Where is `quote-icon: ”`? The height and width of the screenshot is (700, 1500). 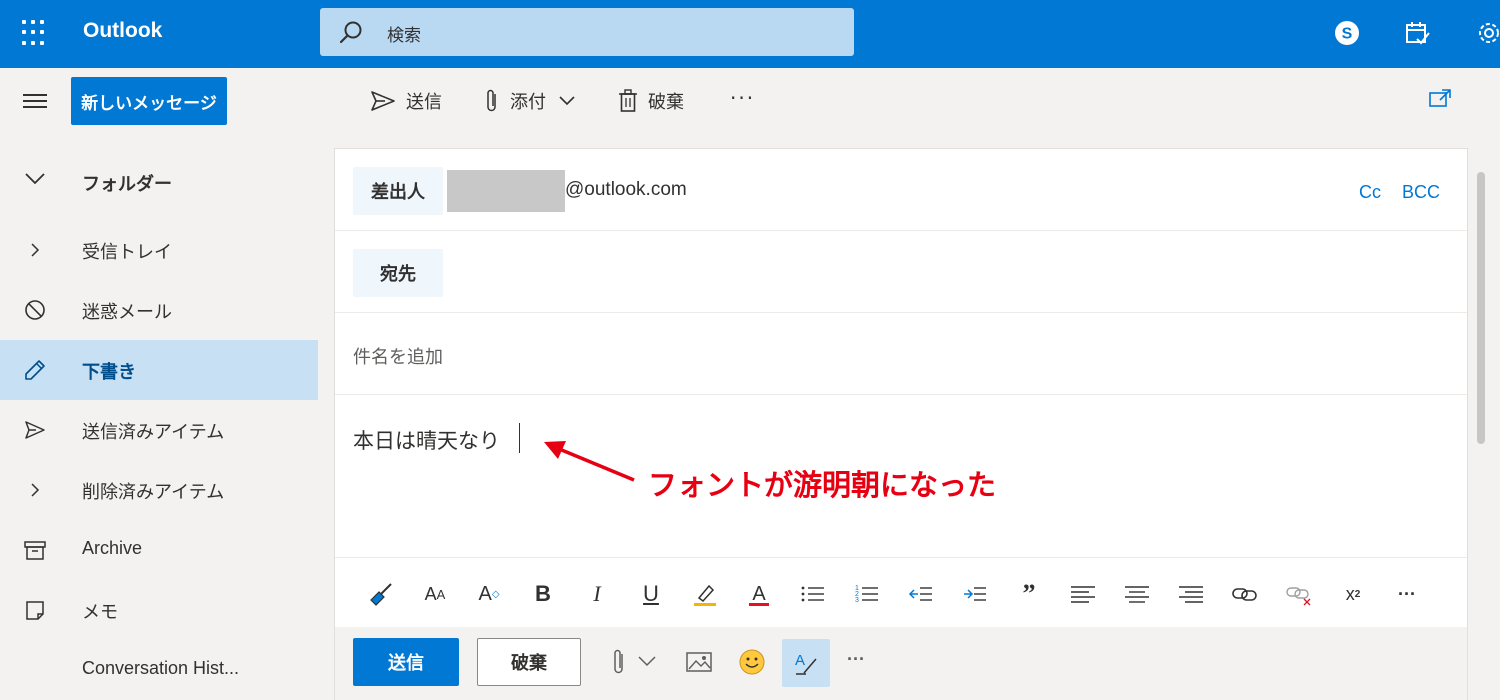 quote-icon: ” is located at coordinates (1029, 593).